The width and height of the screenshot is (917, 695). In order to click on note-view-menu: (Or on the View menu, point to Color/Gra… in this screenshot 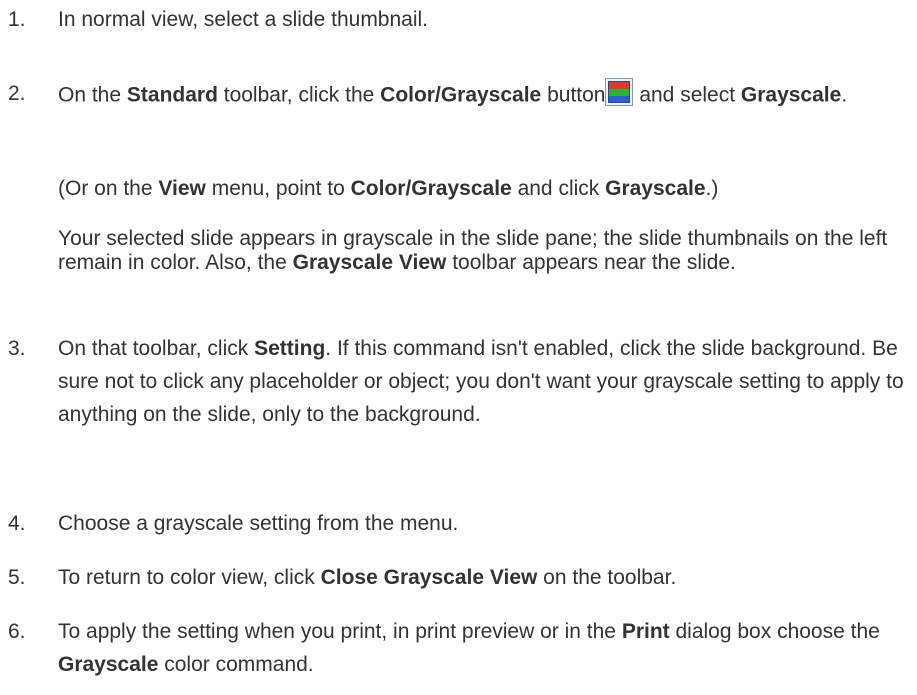, I will do `click(483, 189)`.